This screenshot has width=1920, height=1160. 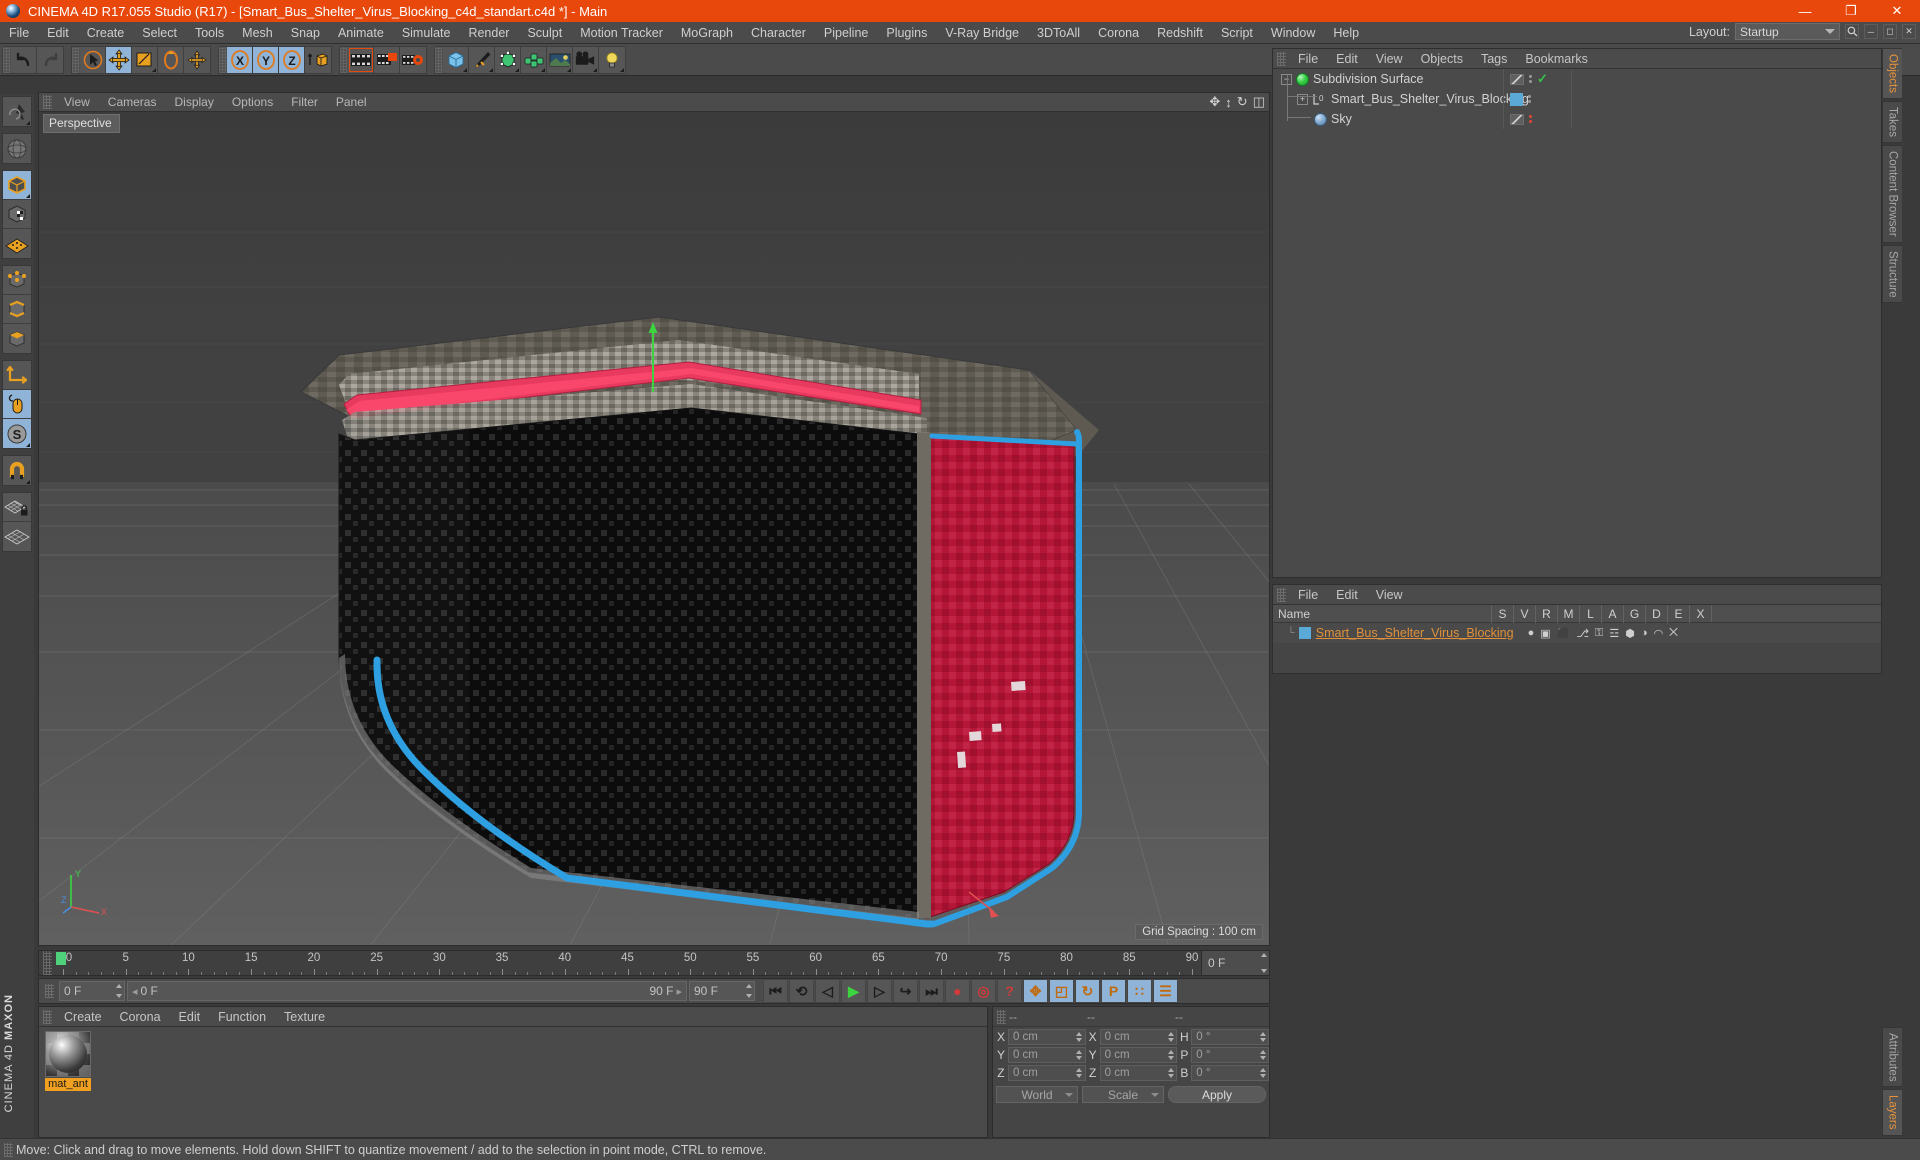 What do you see at coordinates (1138, 1036) in the screenshot?
I see `size-x-field: 0 cm` at bounding box center [1138, 1036].